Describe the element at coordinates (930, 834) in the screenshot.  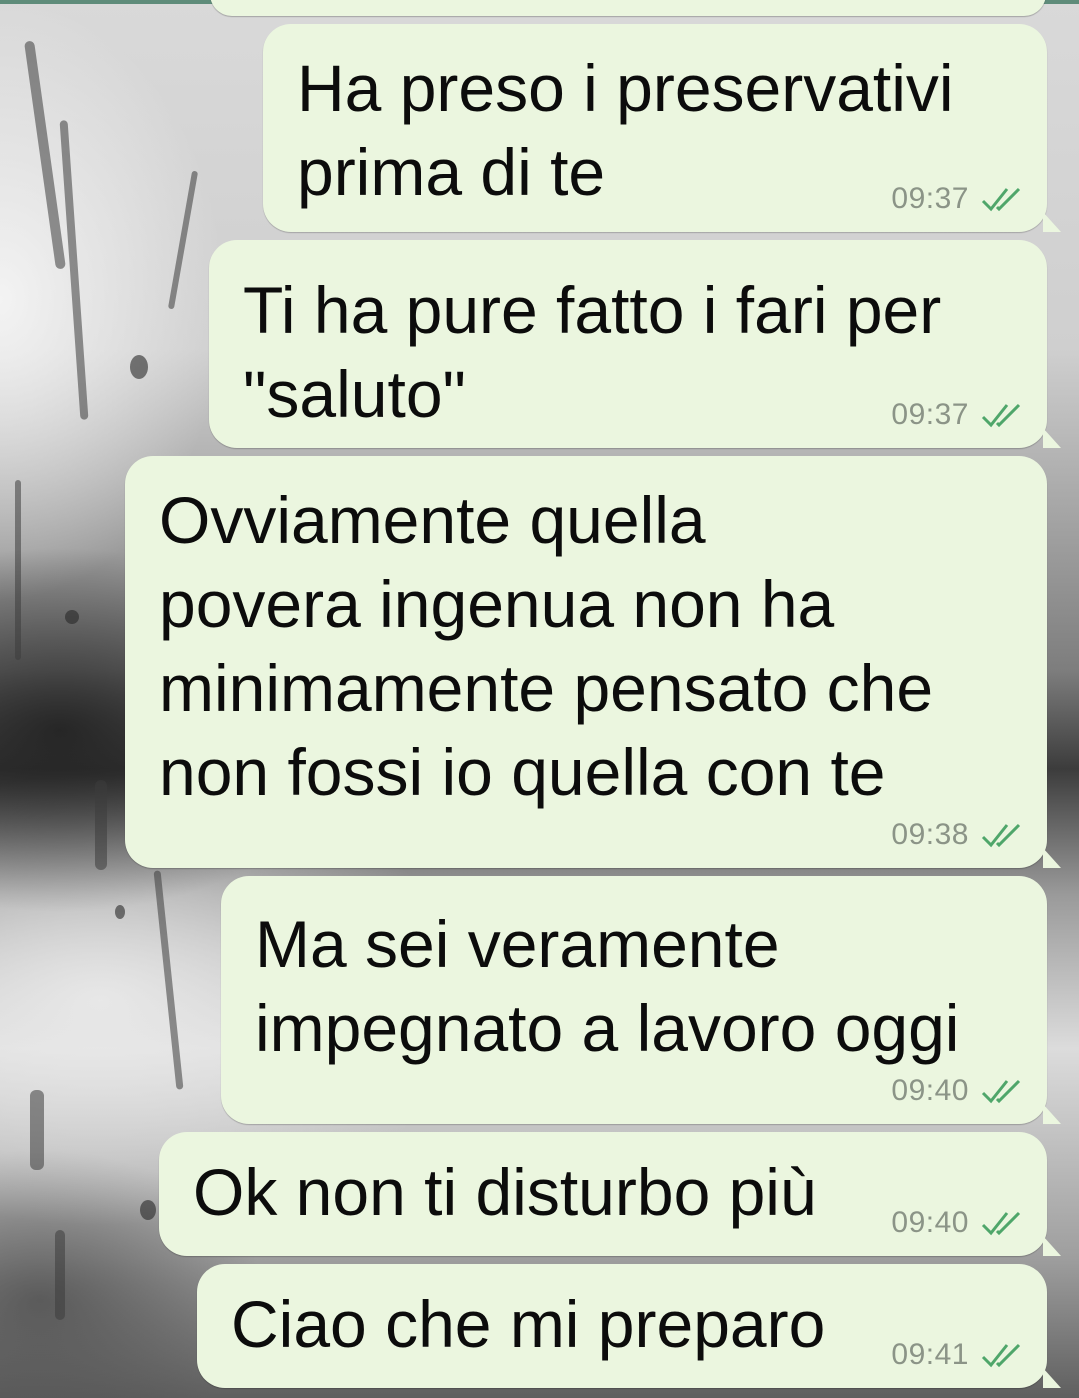
I see `message-time: 09:38` at that location.